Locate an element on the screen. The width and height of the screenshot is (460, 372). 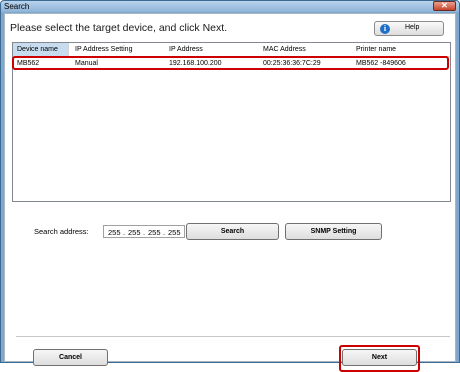
ip-address-field: 255 . 255 . 255 . 255 is located at coordinates (144, 231).